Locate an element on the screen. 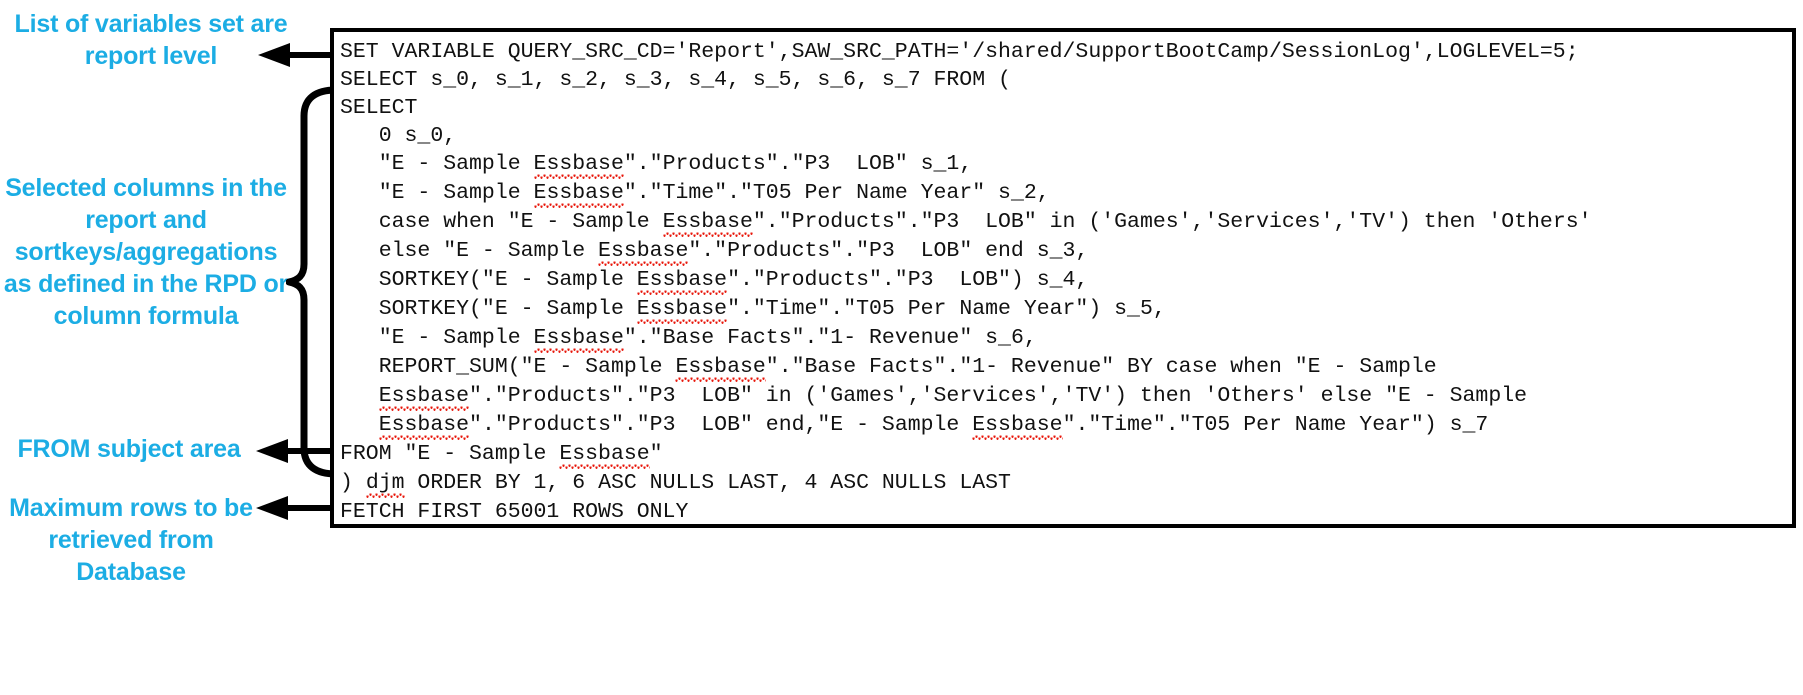 This screenshot has width=1803, height=695. code-text: "."Time"."T05 Per Name Year" s_2, is located at coordinates (836, 193).